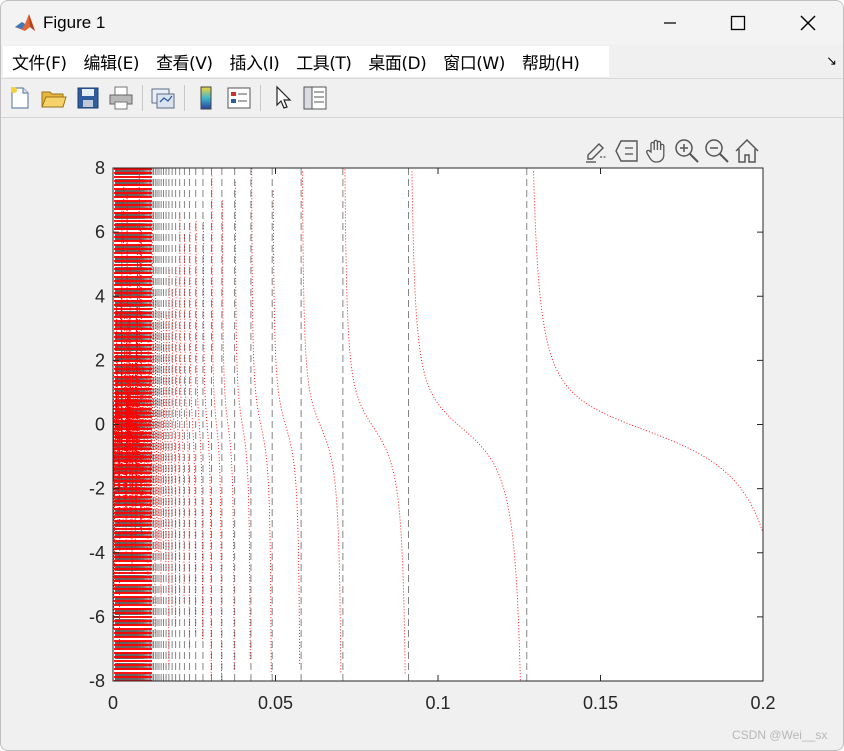 This screenshot has height=751, width=844. I want to click on x-tick-label: 0.15, so click(600, 703).